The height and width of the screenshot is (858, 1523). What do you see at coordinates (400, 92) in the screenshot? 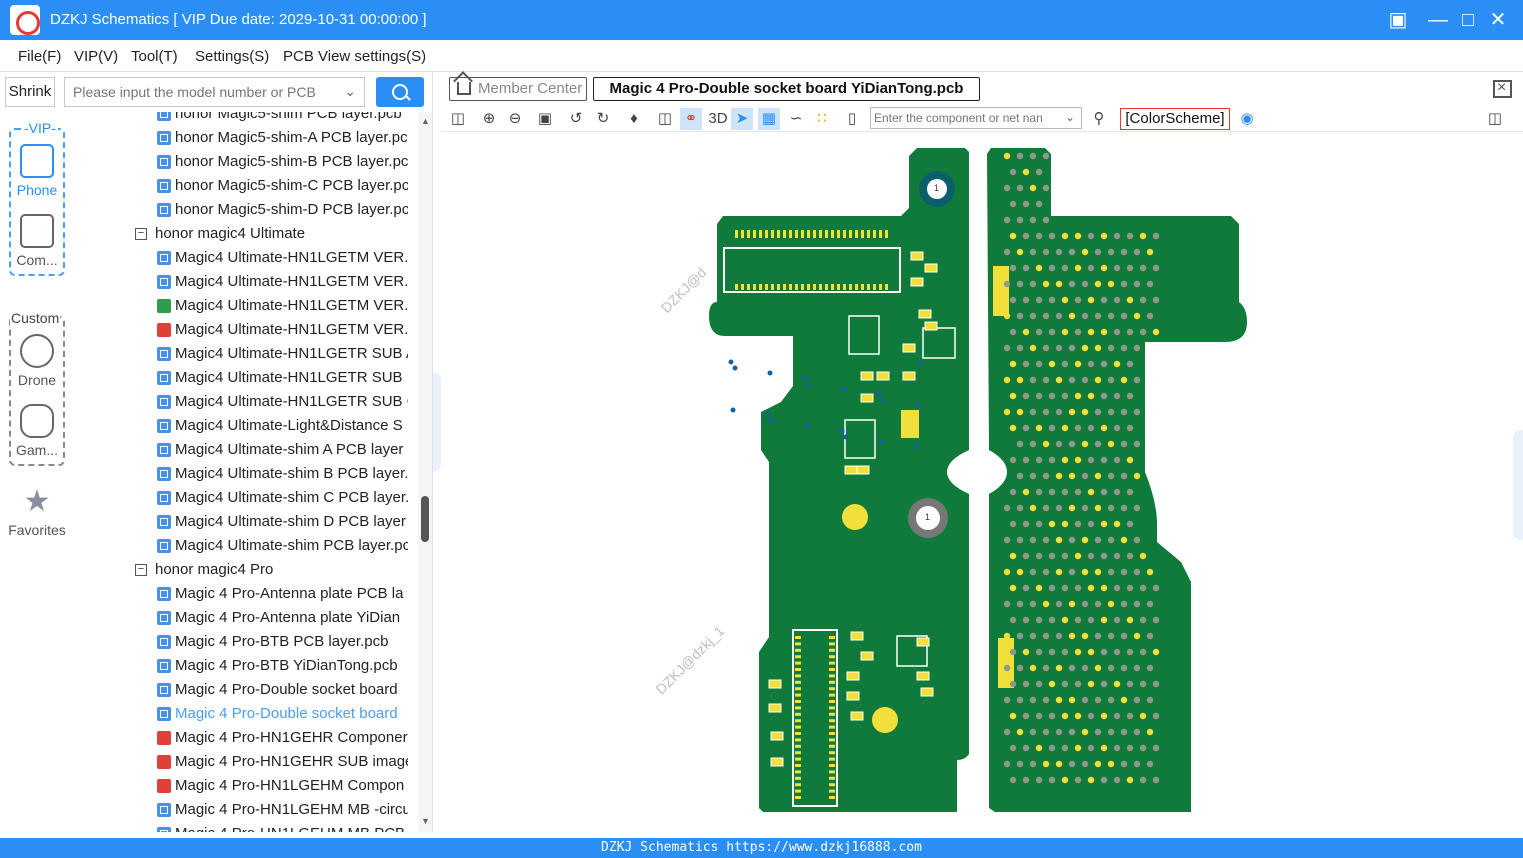
I see `search-button` at bounding box center [400, 92].